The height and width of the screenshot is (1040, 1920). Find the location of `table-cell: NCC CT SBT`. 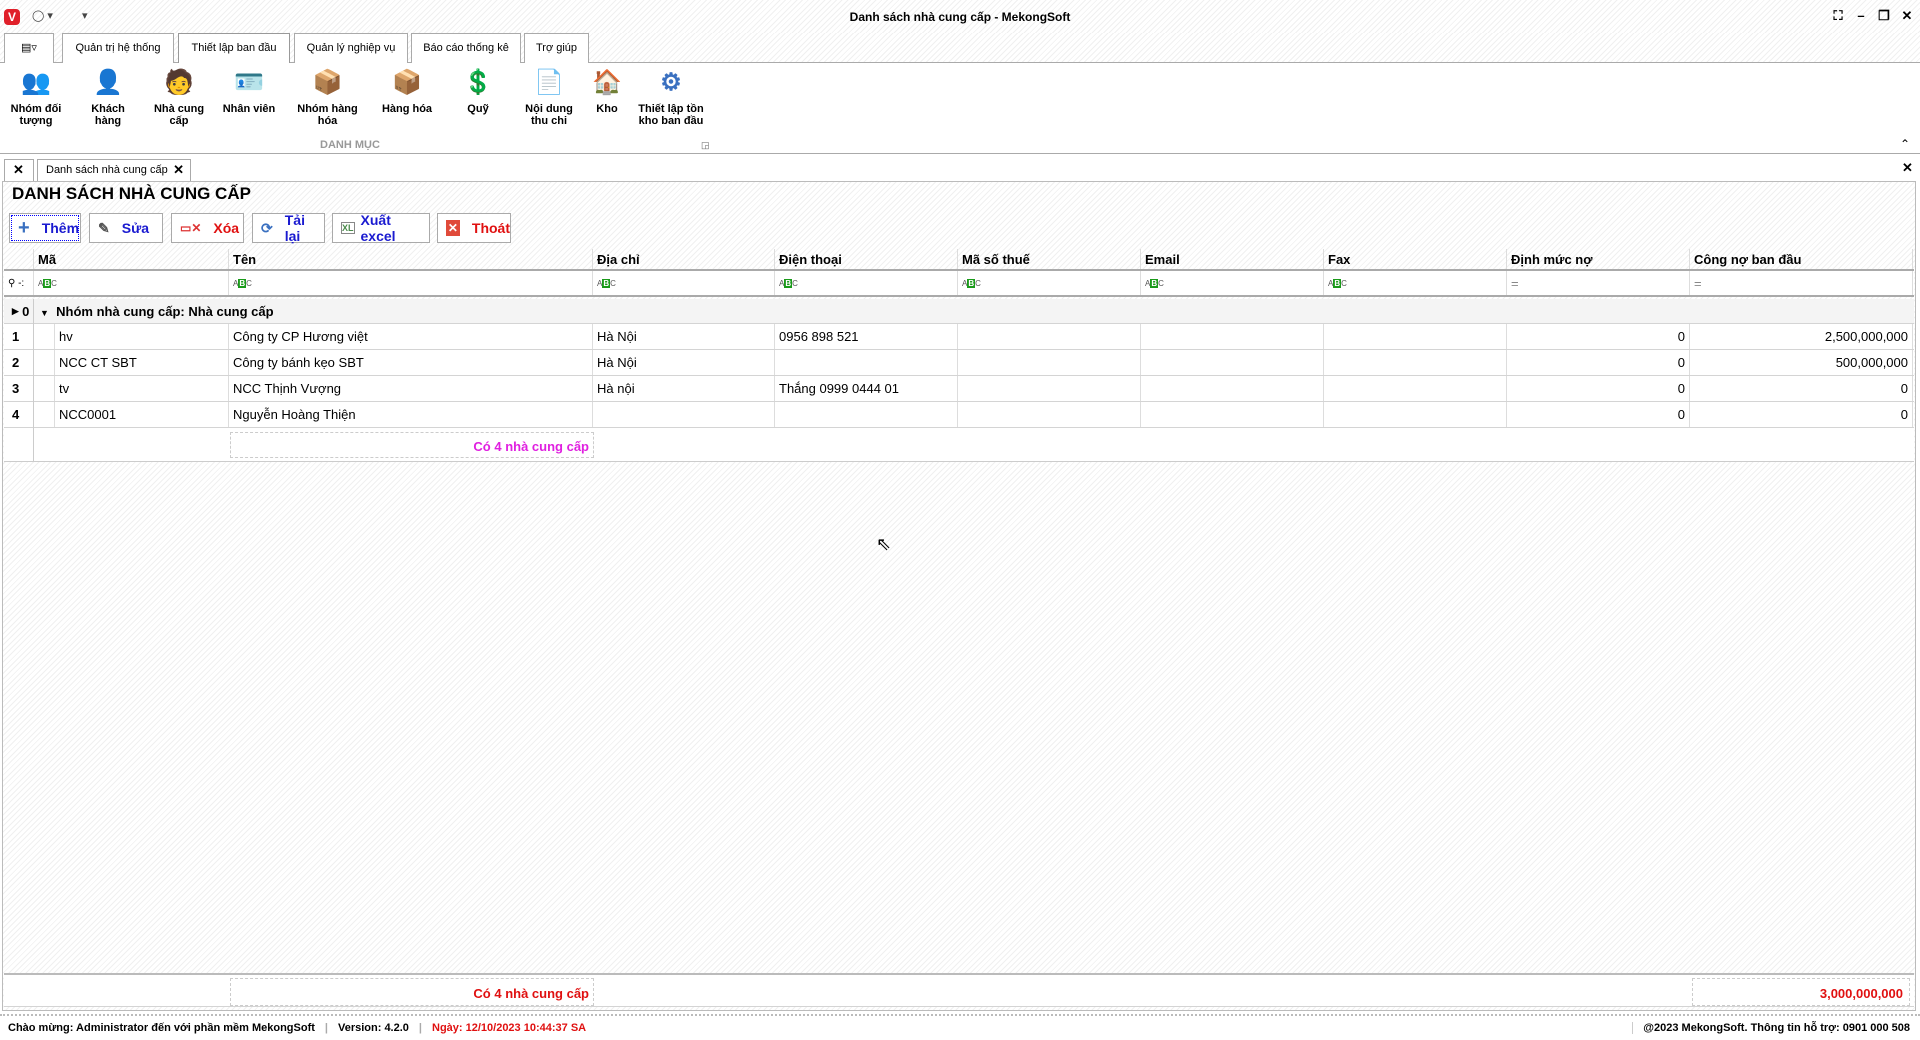

table-cell: NCC CT SBT is located at coordinates (141, 362).